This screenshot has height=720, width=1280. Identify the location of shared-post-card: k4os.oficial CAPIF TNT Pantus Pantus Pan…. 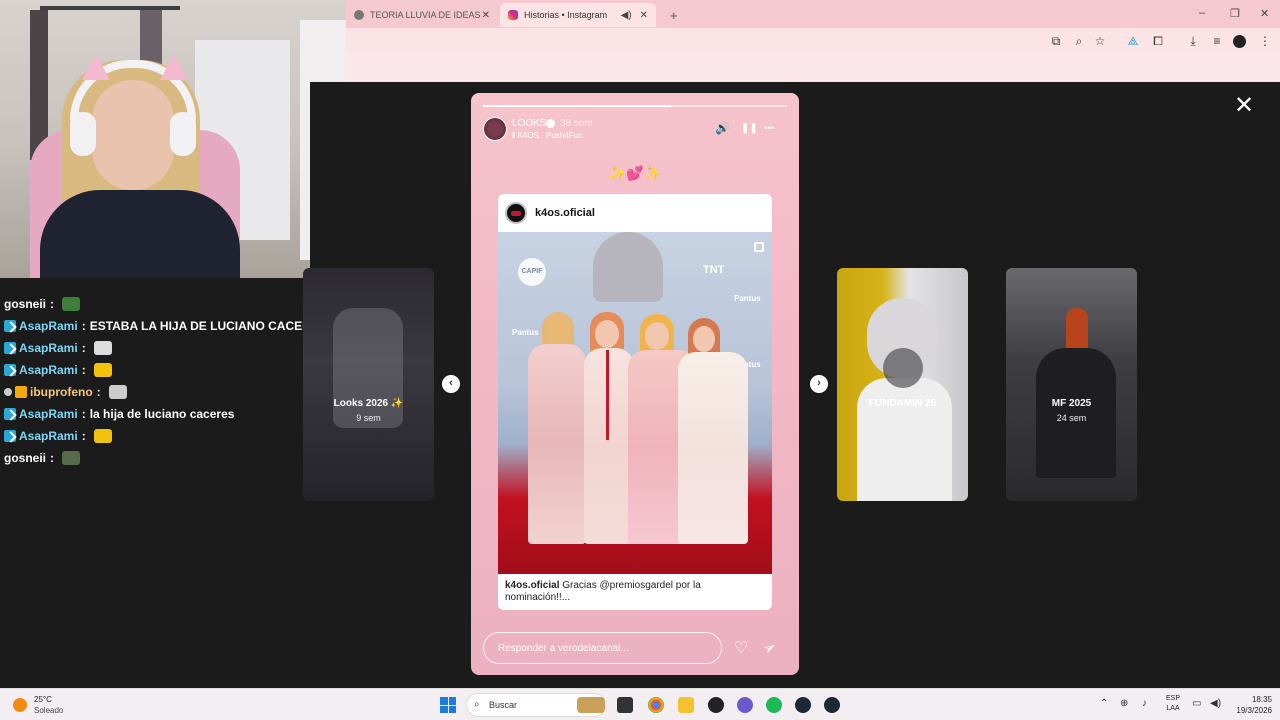
(635, 402).